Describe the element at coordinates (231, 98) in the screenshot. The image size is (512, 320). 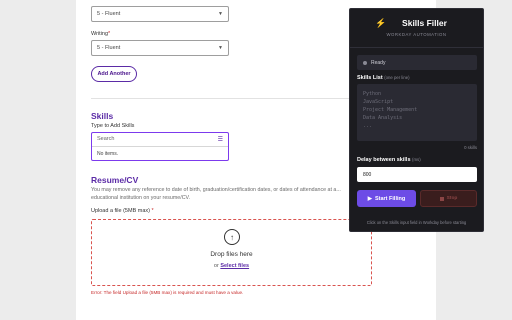
I see `section-divider` at that location.